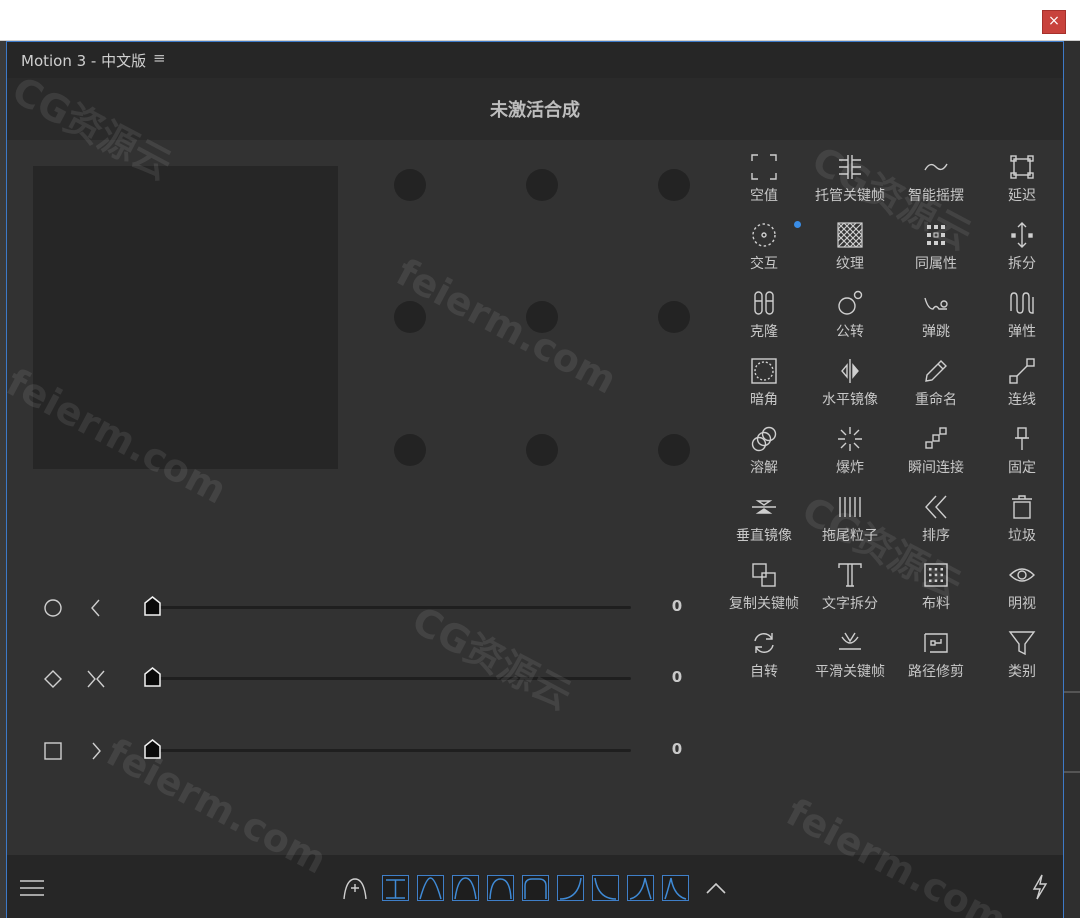 This screenshot has height=918, width=1080. Describe the element at coordinates (542, 185) in the screenshot. I see `anchor-top-center` at that location.